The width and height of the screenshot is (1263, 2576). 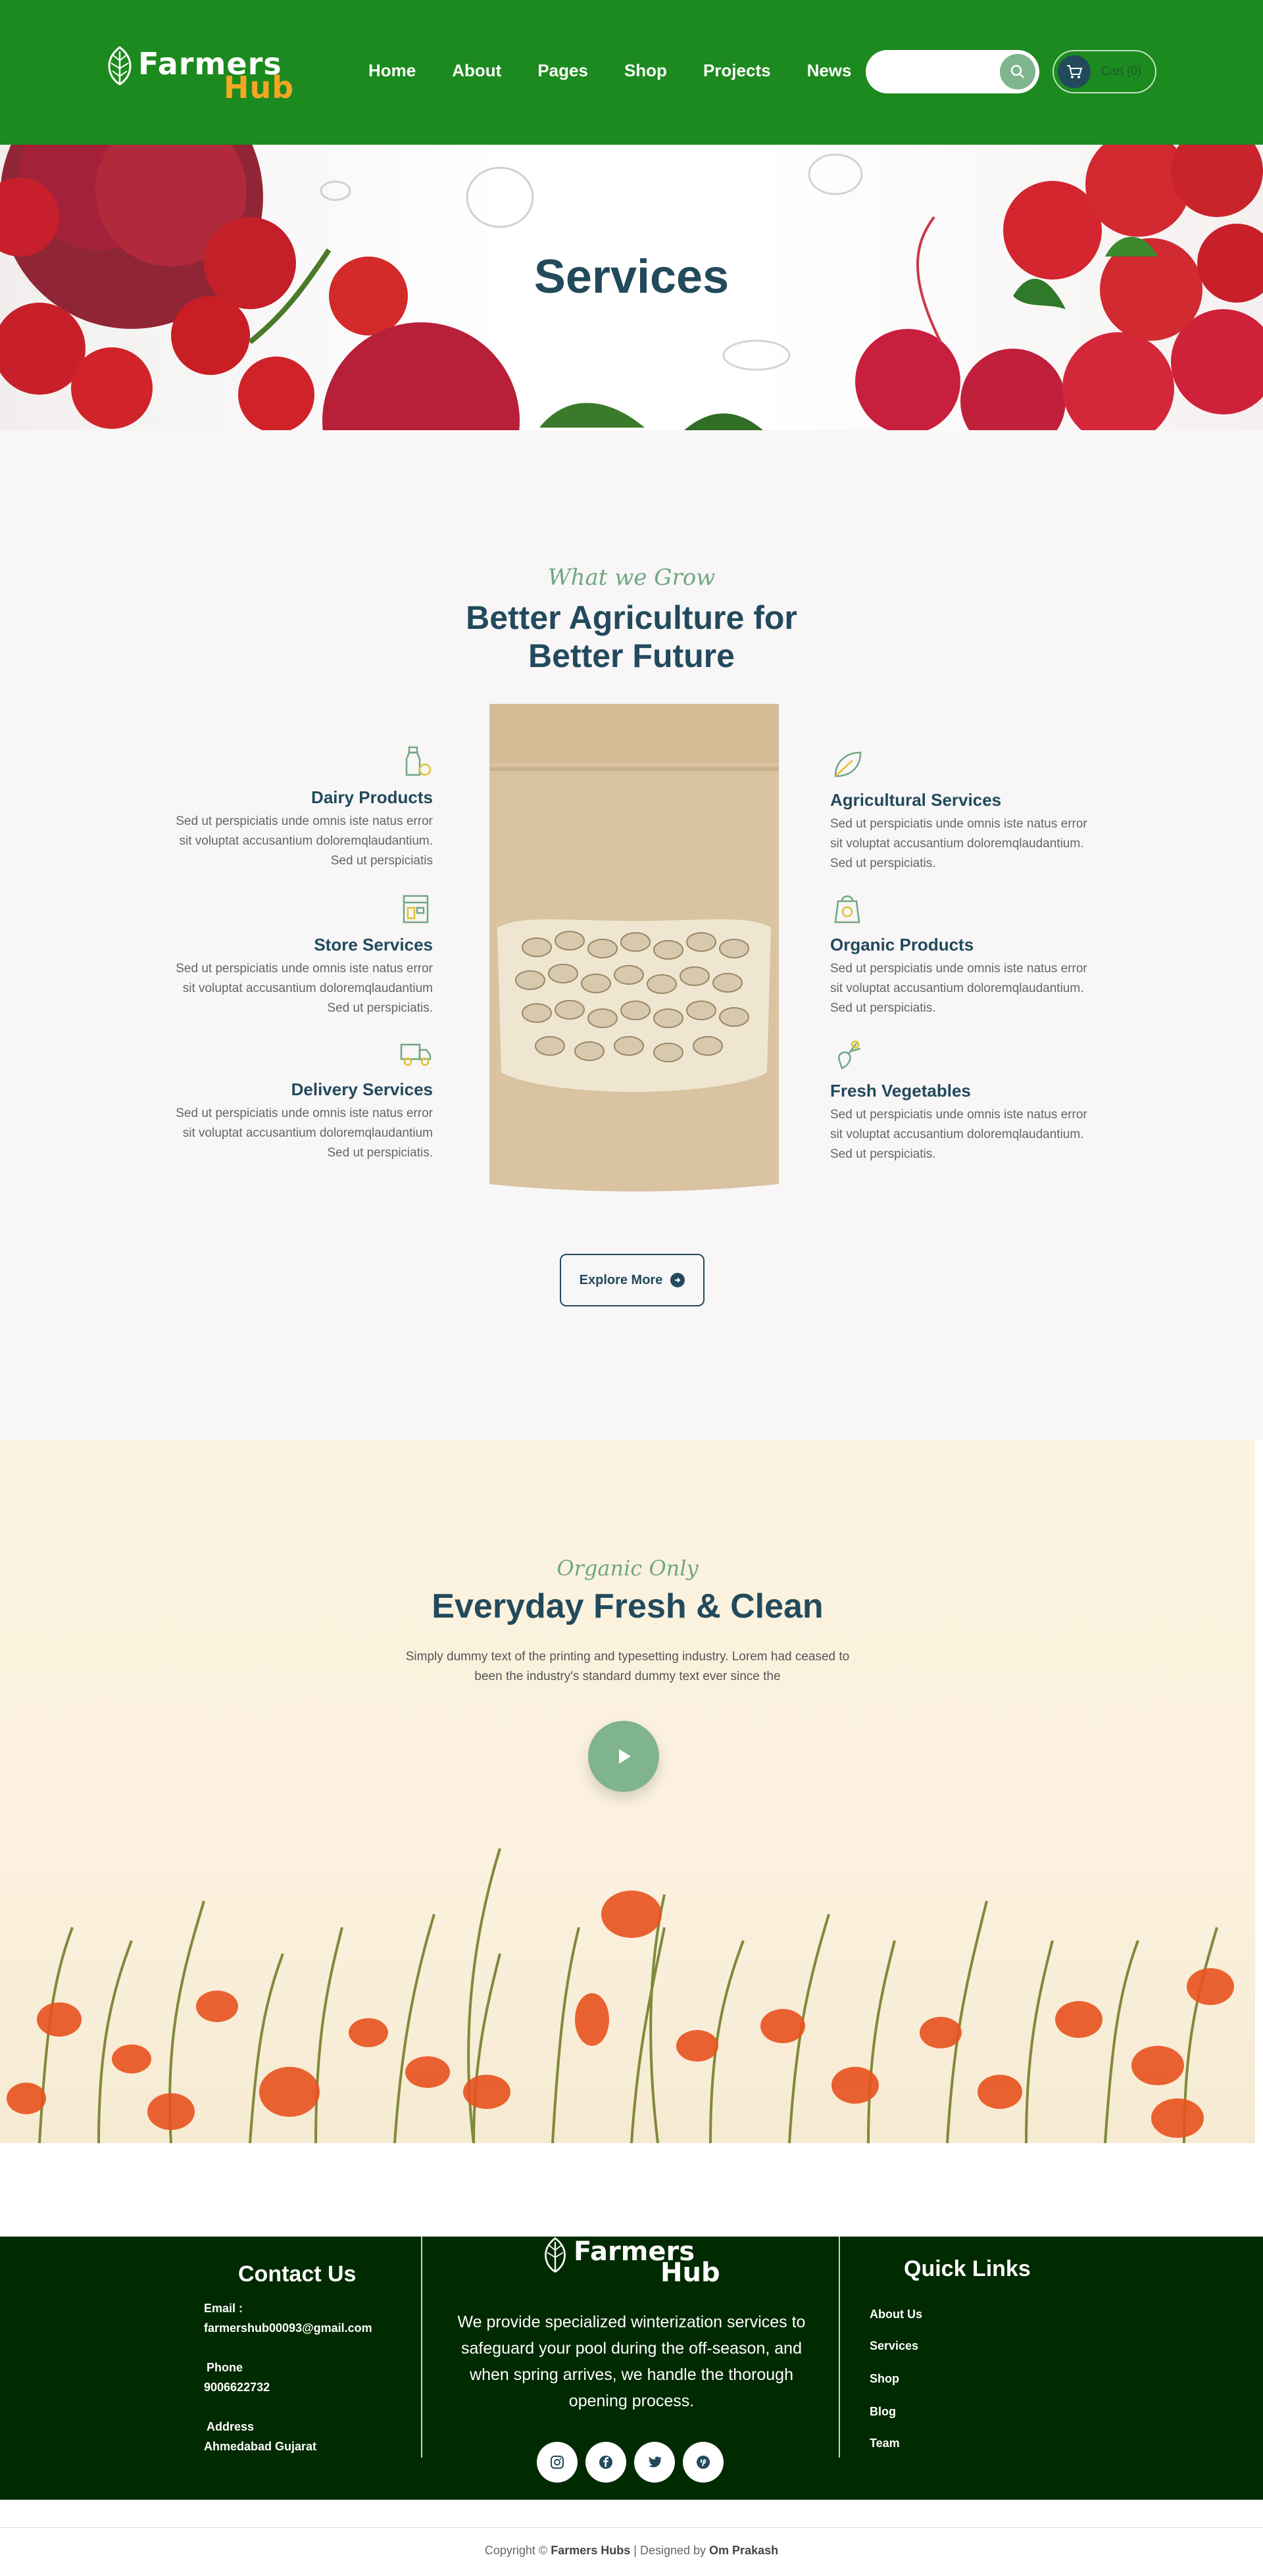 I want to click on address-label: Address, so click(x=231, y=2426).